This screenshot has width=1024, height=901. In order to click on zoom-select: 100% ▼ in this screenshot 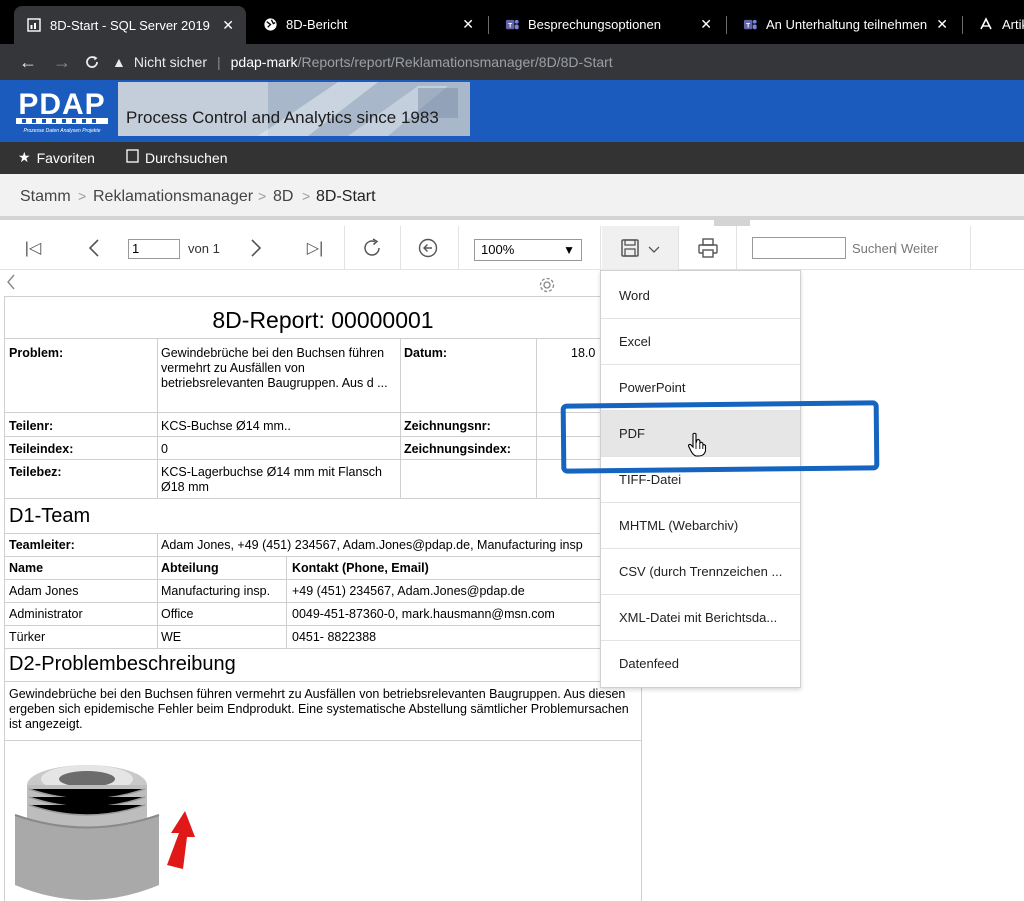, I will do `click(528, 250)`.